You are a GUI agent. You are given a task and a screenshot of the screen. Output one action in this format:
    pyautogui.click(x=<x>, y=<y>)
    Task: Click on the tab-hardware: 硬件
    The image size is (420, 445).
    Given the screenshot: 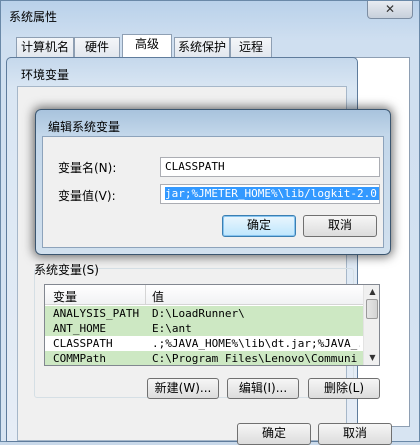 What is the action you would take?
    pyautogui.click(x=97, y=47)
    